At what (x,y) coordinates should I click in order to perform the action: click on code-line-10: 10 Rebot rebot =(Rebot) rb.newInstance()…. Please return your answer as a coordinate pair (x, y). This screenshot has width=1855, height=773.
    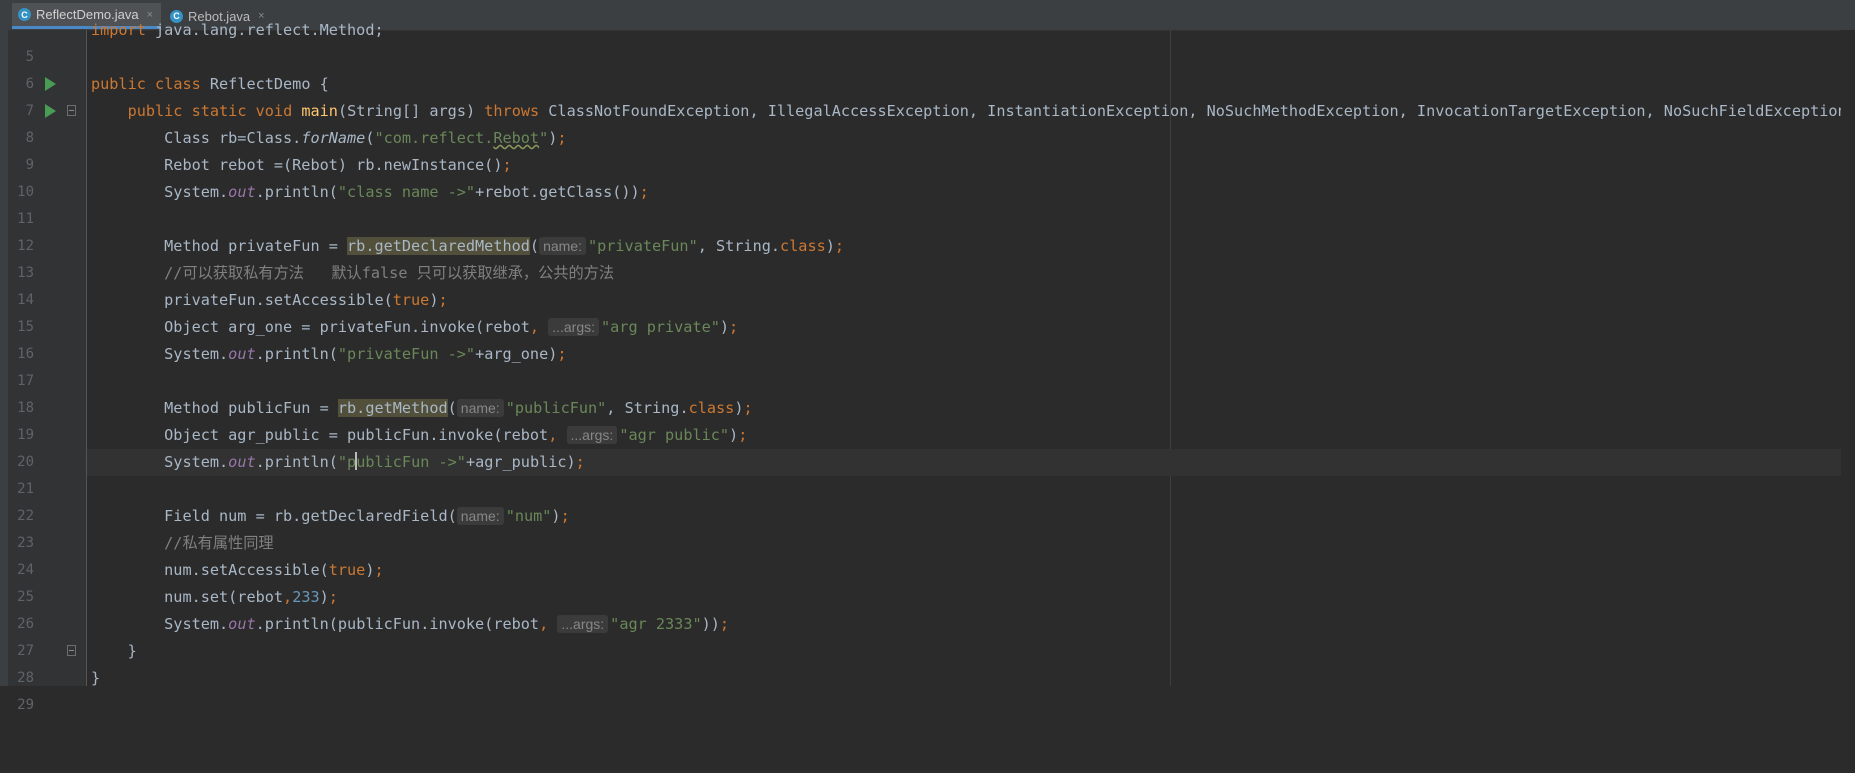
    Looking at the image, I should click on (936, 176).